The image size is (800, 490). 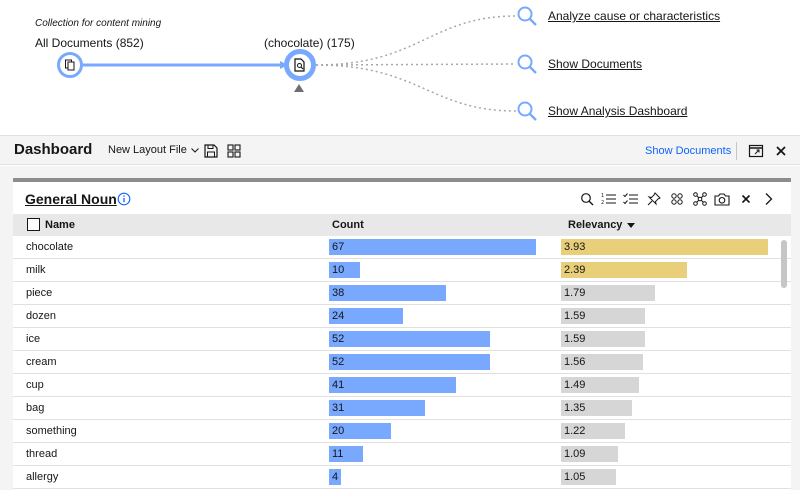 I want to click on relevancy-value: 1.59, so click(x=575, y=316).